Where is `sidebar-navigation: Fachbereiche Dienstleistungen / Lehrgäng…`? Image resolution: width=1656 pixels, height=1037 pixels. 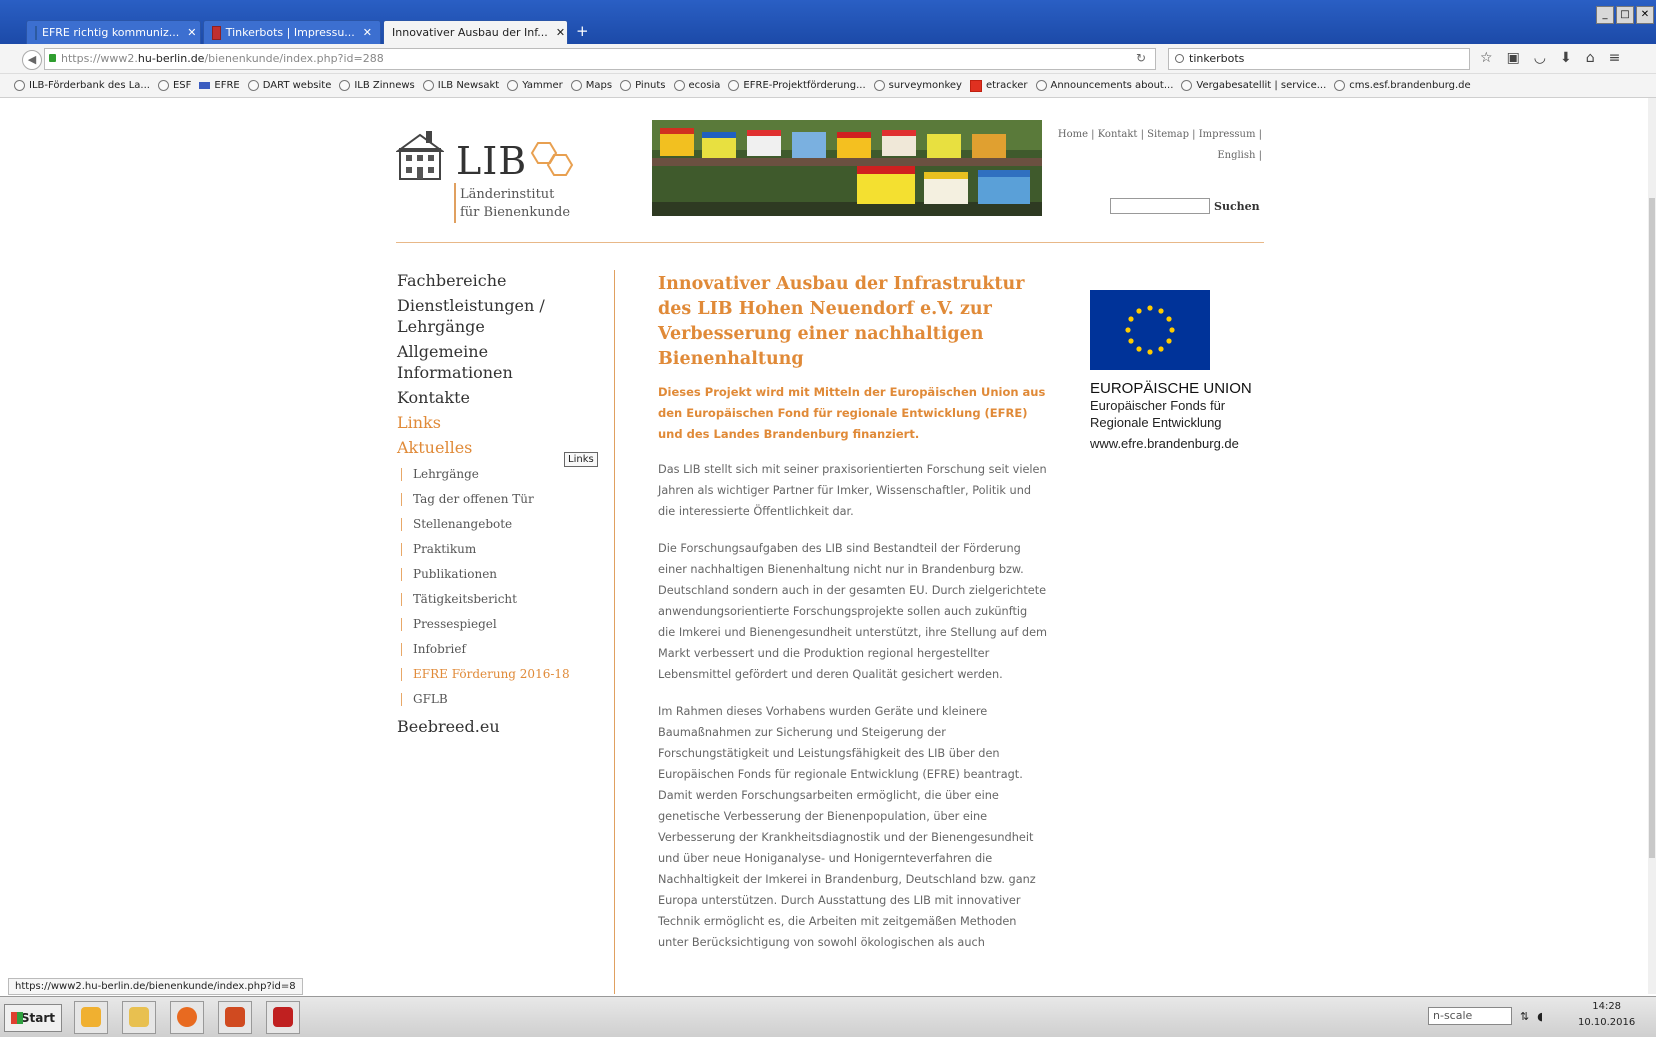 sidebar-navigation: Fachbereiche Dienstleistungen / Lehrgäng… is located at coordinates (497, 505).